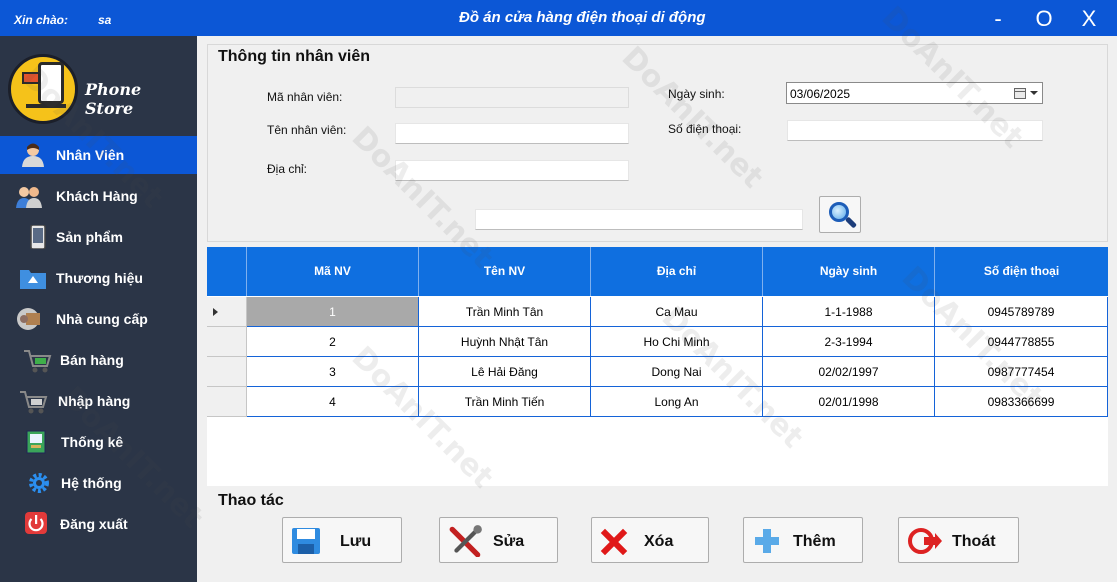 This screenshot has width=1117, height=582. Describe the element at coordinates (307, 130) in the screenshot. I see `employee-name-label: Tên nhân viên:` at that location.